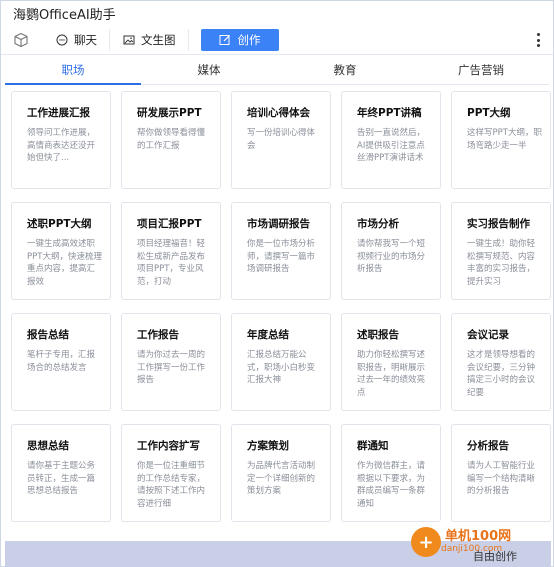 This screenshot has width=554, height=567. Describe the element at coordinates (481, 71) in the screenshot. I see `tab-advertising: 广告营销` at that location.